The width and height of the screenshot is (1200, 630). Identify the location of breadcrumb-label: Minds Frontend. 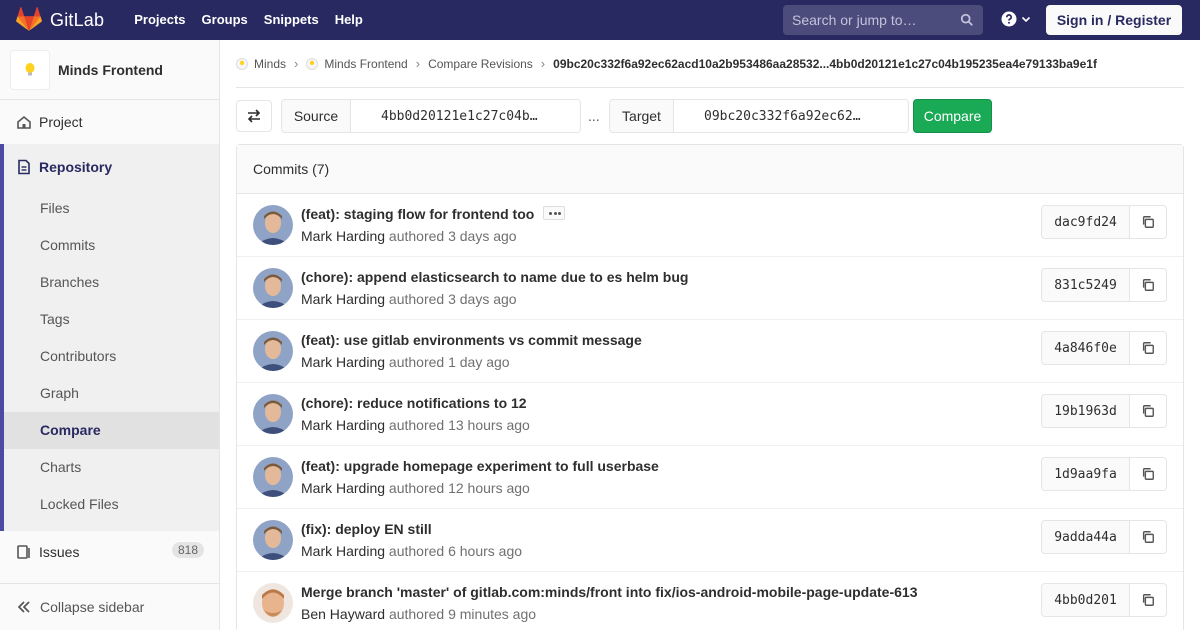
(366, 63).